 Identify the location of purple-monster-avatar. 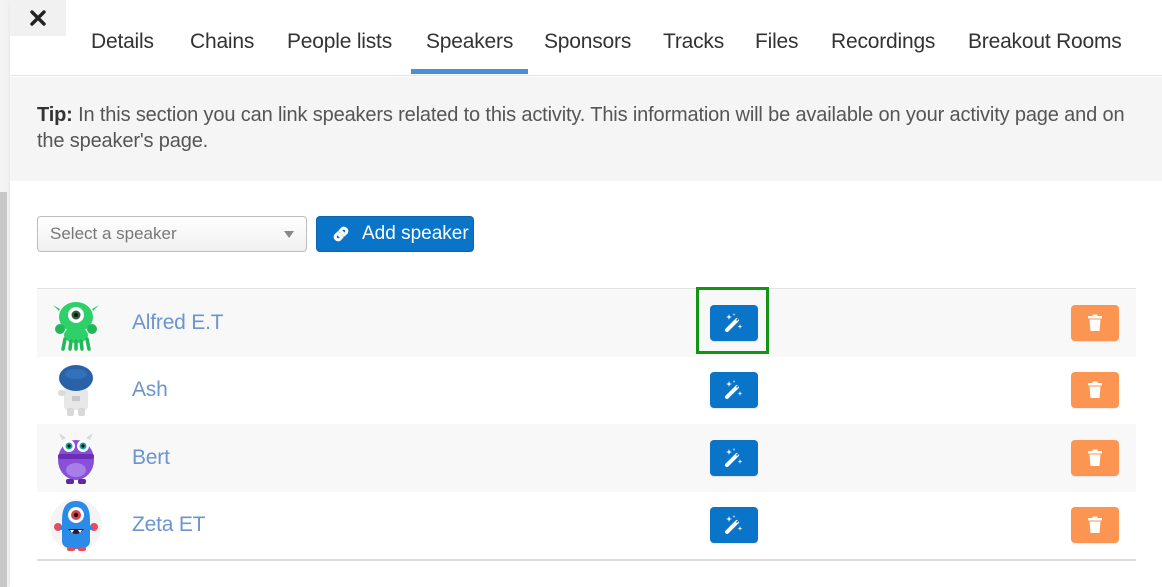
(76, 458).